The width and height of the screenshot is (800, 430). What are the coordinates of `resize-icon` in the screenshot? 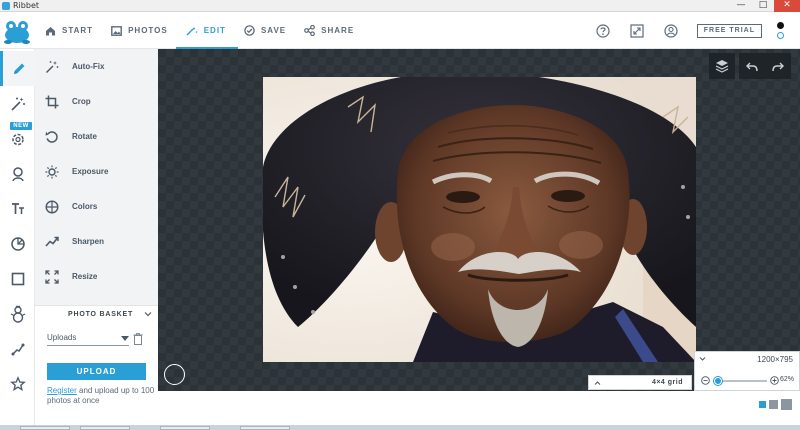 It's located at (52, 276).